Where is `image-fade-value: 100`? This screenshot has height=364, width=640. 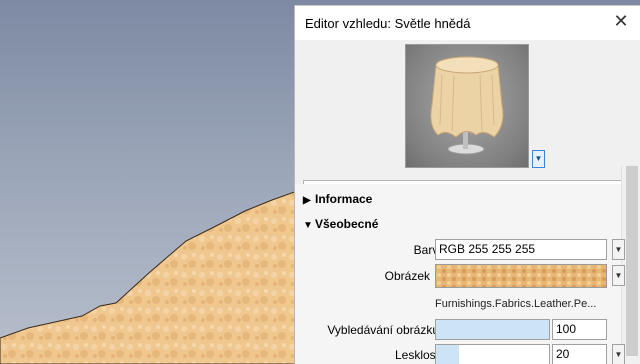 image-fade-value: 100 is located at coordinates (579, 329).